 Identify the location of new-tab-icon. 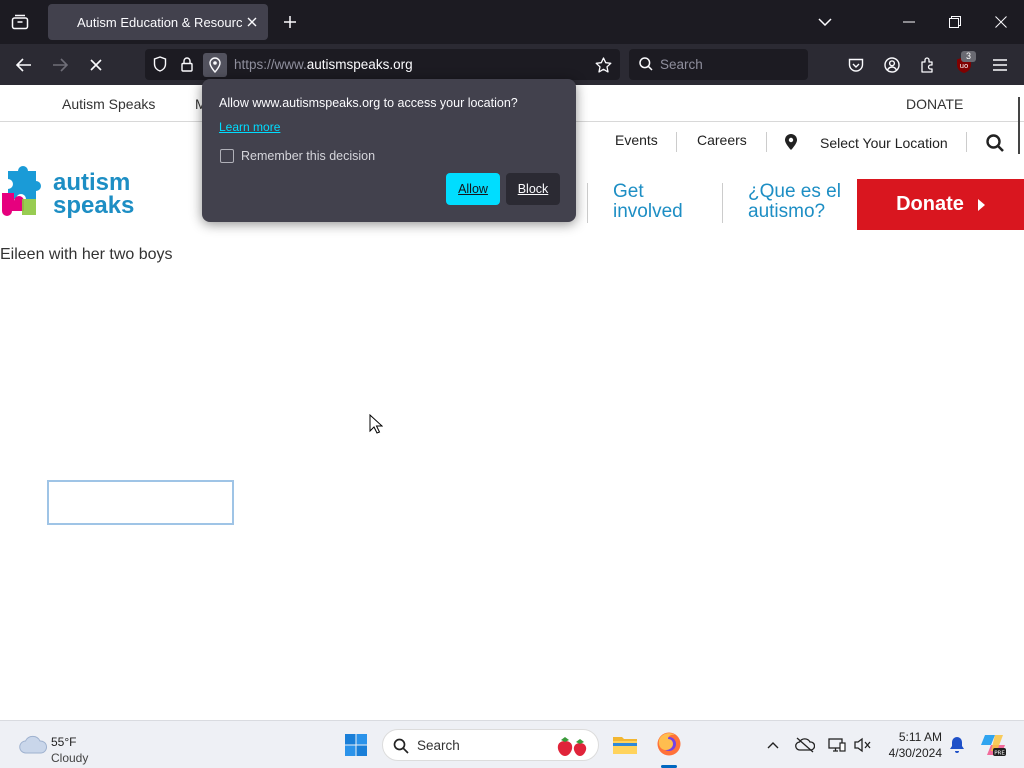
(290, 22).